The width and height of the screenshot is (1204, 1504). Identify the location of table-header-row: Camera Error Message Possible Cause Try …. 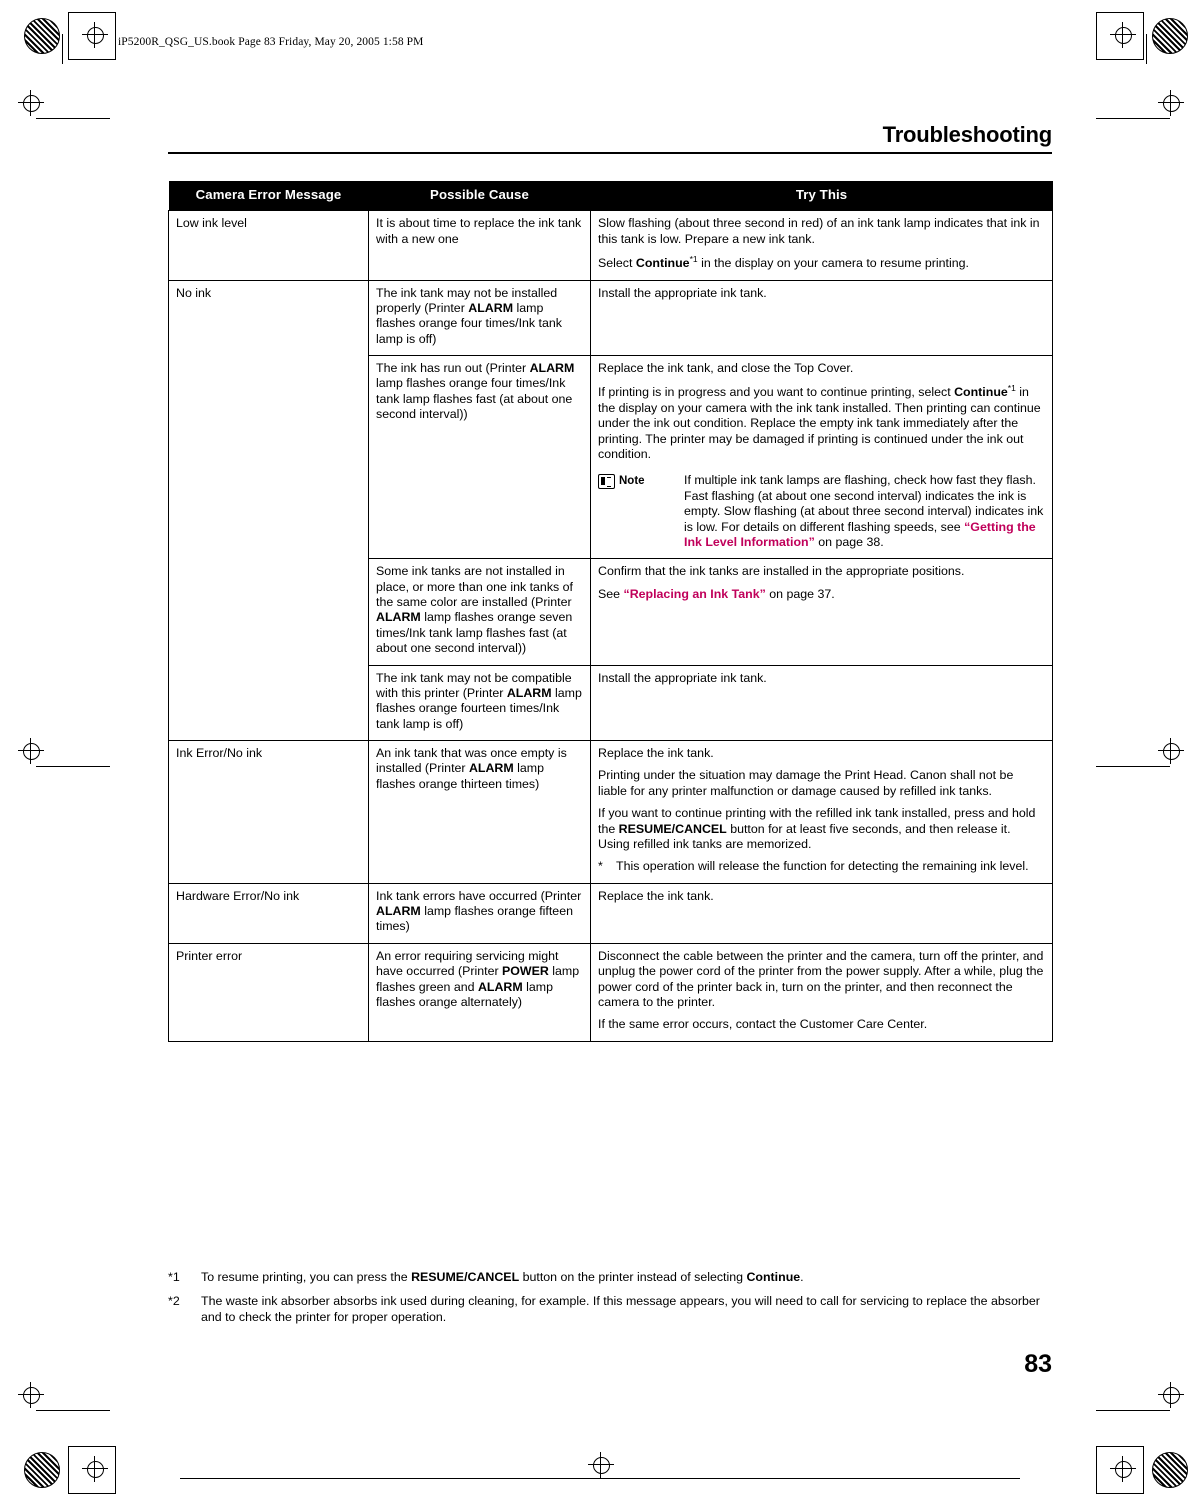
(610, 196).